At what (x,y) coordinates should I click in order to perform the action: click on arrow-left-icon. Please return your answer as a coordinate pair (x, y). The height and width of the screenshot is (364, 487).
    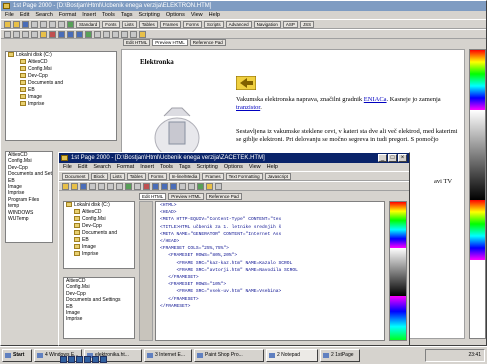
    Looking at the image, I should click on (246, 83).